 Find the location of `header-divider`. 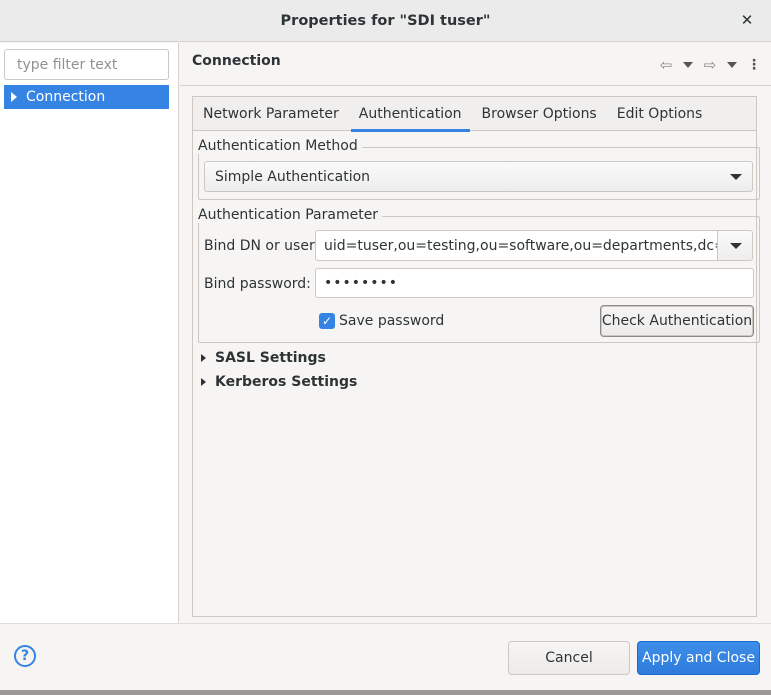

header-divider is located at coordinates (475, 85).